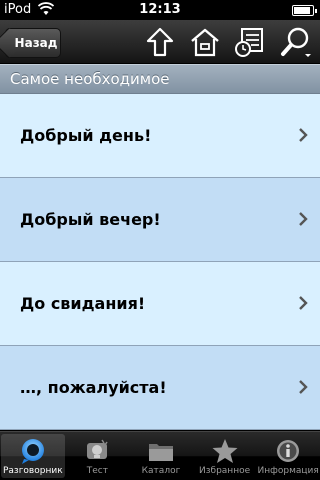 This screenshot has height=480, width=320. What do you see at coordinates (288, 471) in the screenshot?
I see `tab-label: Информация` at bounding box center [288, 471].